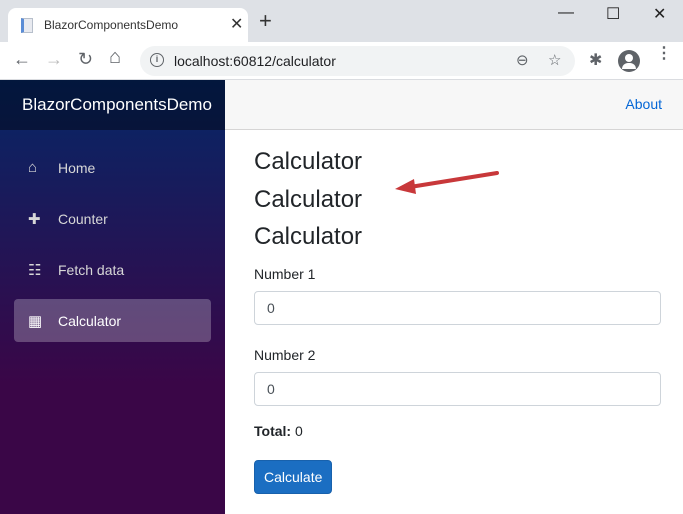 This screenshot has height=514, width=683. What do you see at coordinates (522, 60) in the screenshot?
I see `zoom-icon: ⊖` at bounding box center [522, 60].